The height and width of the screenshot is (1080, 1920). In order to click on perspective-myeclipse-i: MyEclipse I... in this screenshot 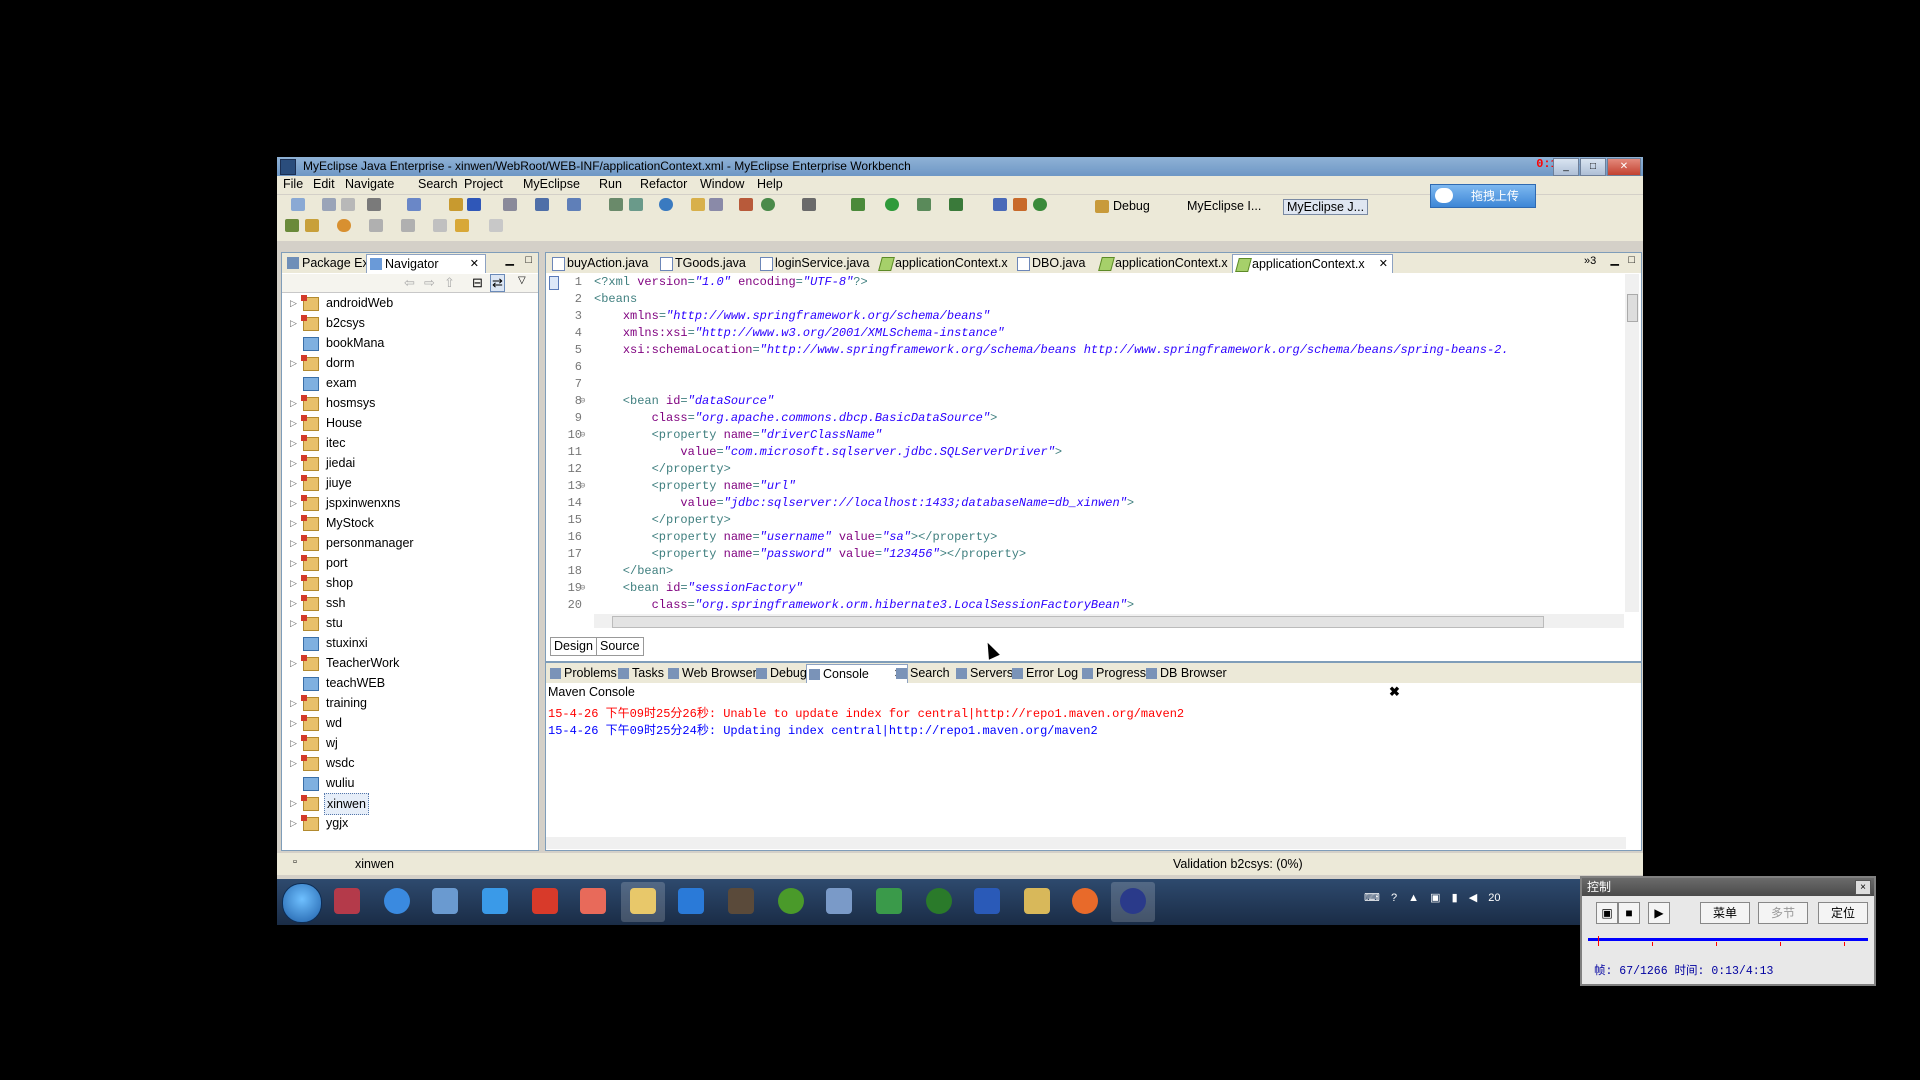, I will do `click(1224, 206)`.